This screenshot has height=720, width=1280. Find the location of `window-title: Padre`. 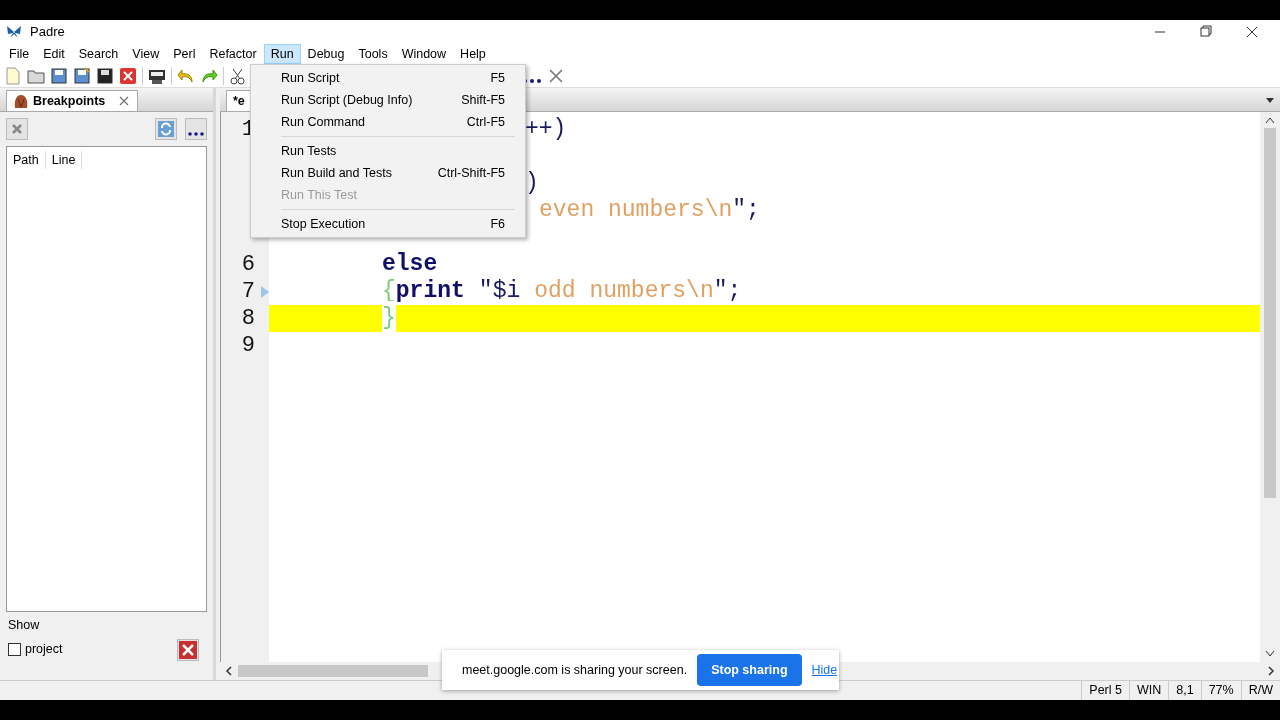

window-title: Padre is located at coordinates (47, 32).